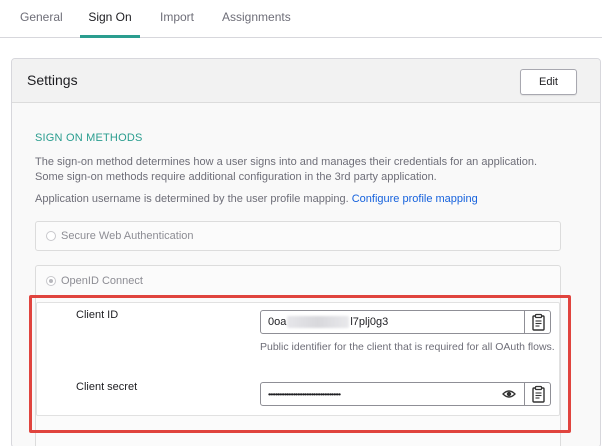  I want to click on radio-icon, so click(51, 236).